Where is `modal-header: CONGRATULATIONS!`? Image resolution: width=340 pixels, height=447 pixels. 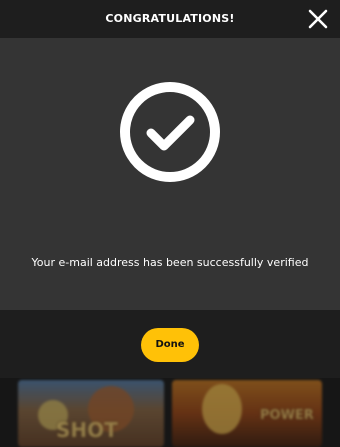 modal-header: CONGRATULATIONS! is located at coordinates (170, 19).